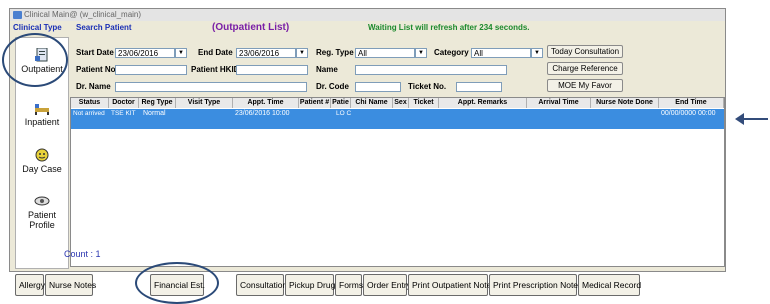 Image resolution: width=770 pixels, height=304 pixels. What do you see at coordinates (537, 53) in the screenshot?
I see `category-dropdown: ▼` at bounding box center [537, 53].